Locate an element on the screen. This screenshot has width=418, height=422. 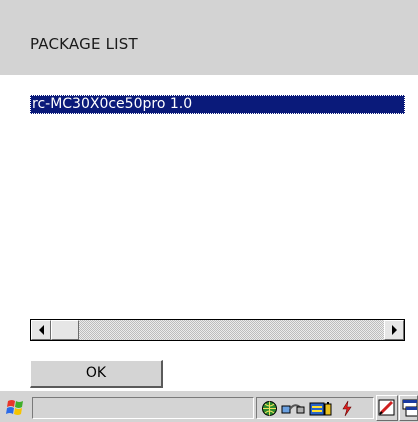
start-button is located at coordinates (16, 408).